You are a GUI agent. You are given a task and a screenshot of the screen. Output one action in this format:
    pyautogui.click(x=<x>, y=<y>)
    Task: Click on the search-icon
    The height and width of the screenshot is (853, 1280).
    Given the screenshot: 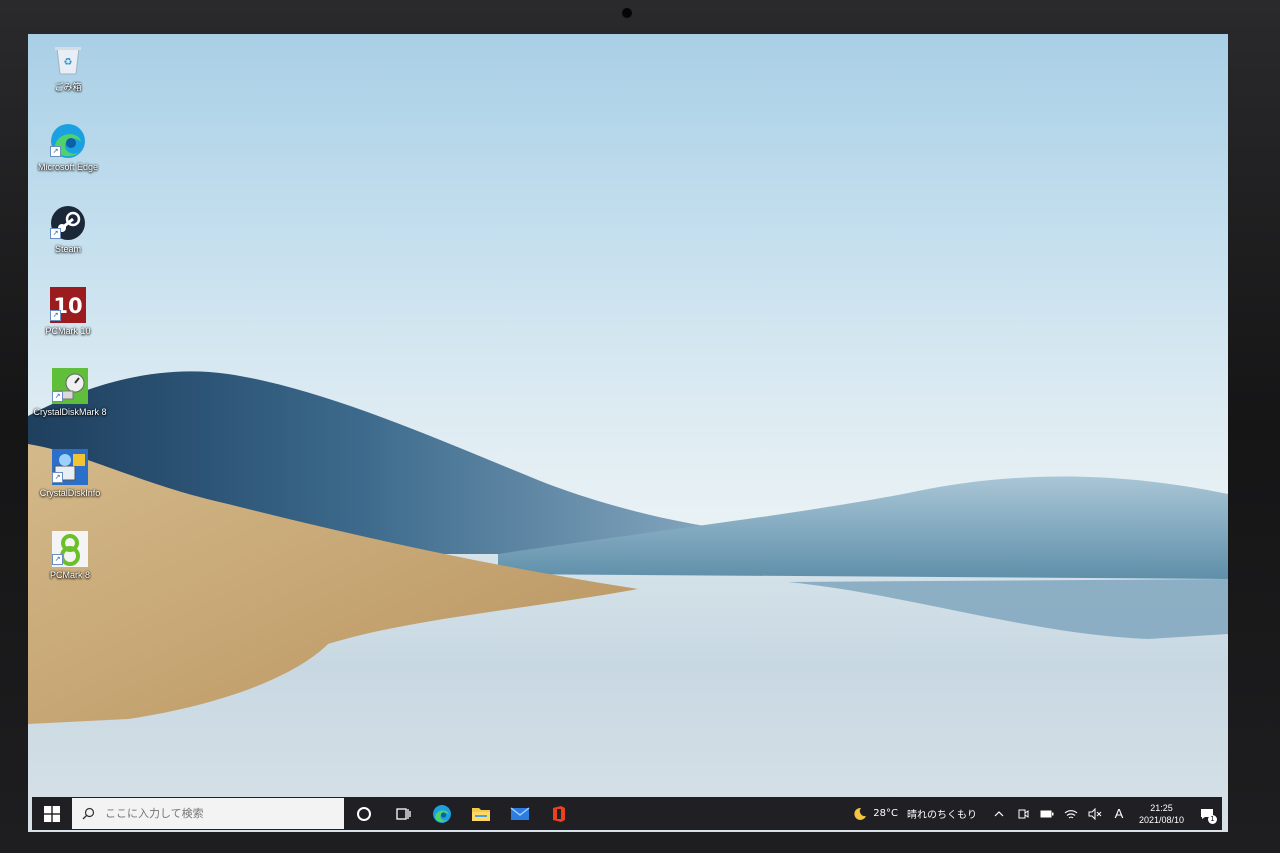 What is the action you would take?
    pyautogui.click(x=88, y=813)
    